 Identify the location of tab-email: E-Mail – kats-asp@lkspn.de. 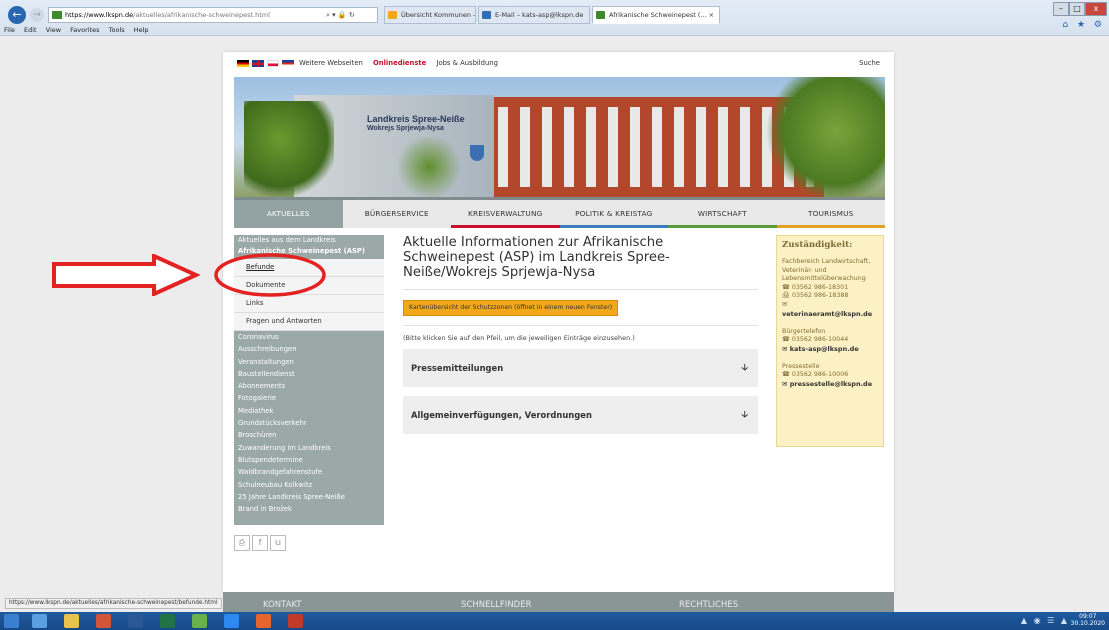
(534, 15).